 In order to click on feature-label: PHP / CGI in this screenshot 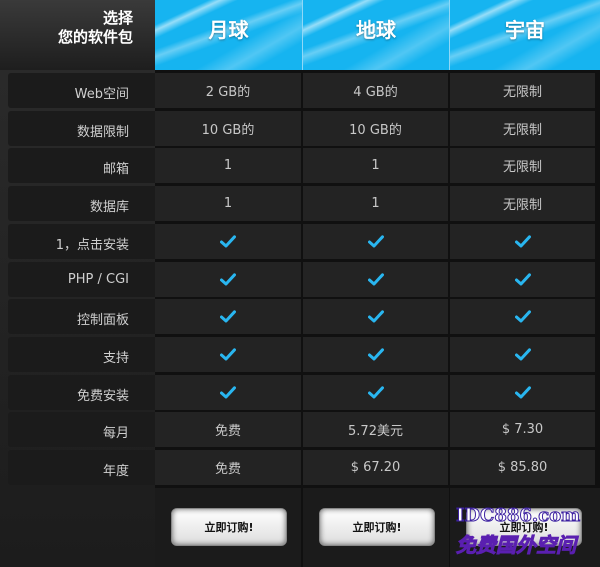, I will do `click(98, 279)`.